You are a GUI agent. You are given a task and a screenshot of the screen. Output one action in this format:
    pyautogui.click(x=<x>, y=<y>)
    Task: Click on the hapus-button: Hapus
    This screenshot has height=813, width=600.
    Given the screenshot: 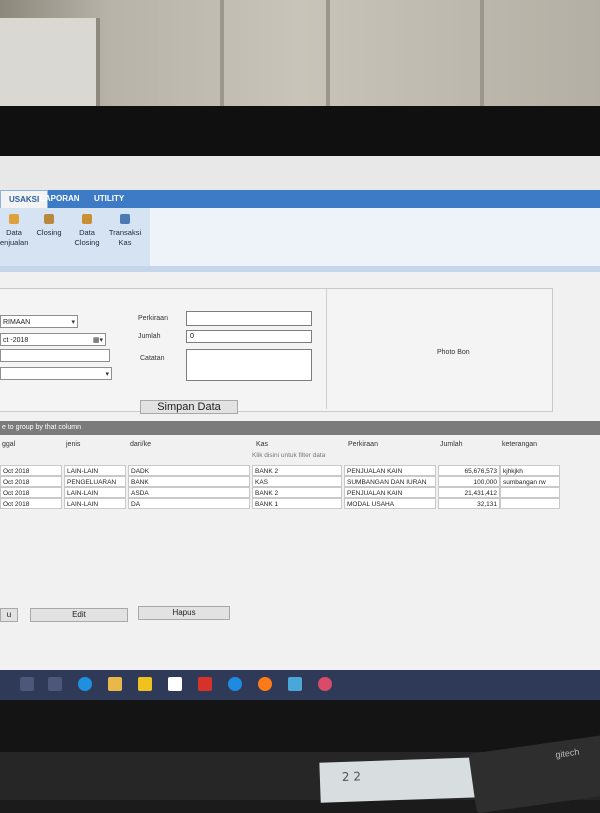 What is the action you would take?
    pyautogui.click(x=184, y=613)
    